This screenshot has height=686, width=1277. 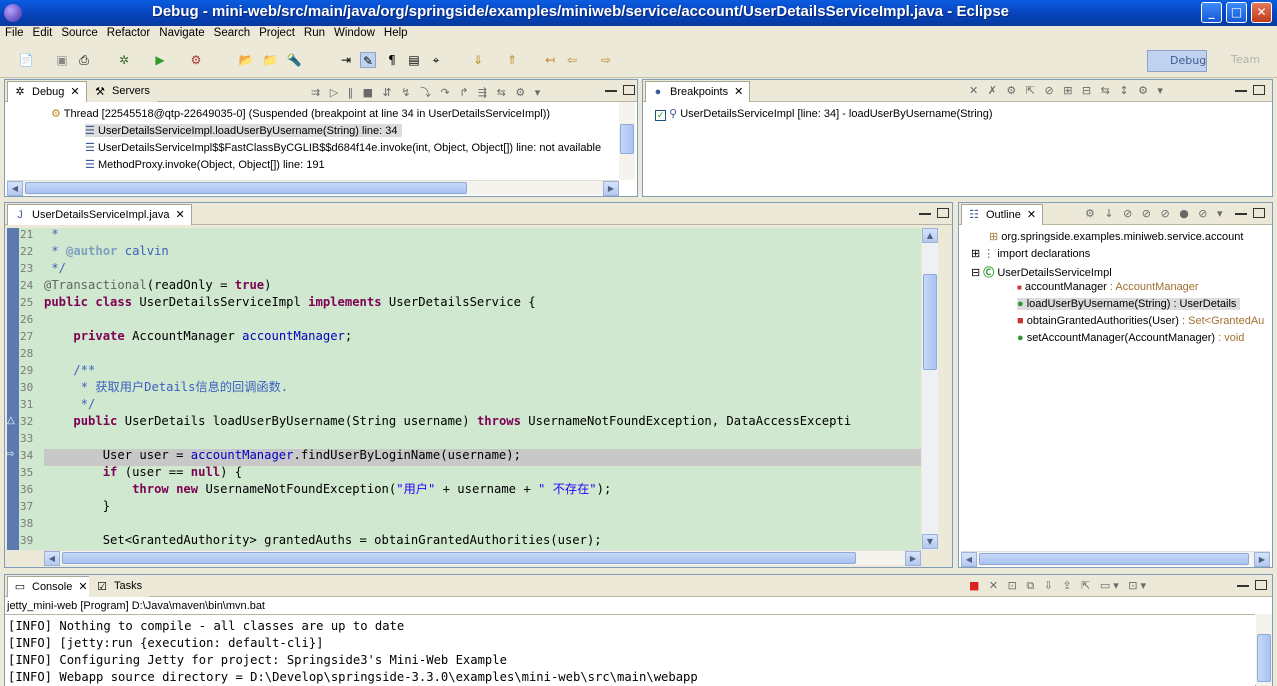 I want to click on pin-icon: ⌖, so click(x=436, y=60).